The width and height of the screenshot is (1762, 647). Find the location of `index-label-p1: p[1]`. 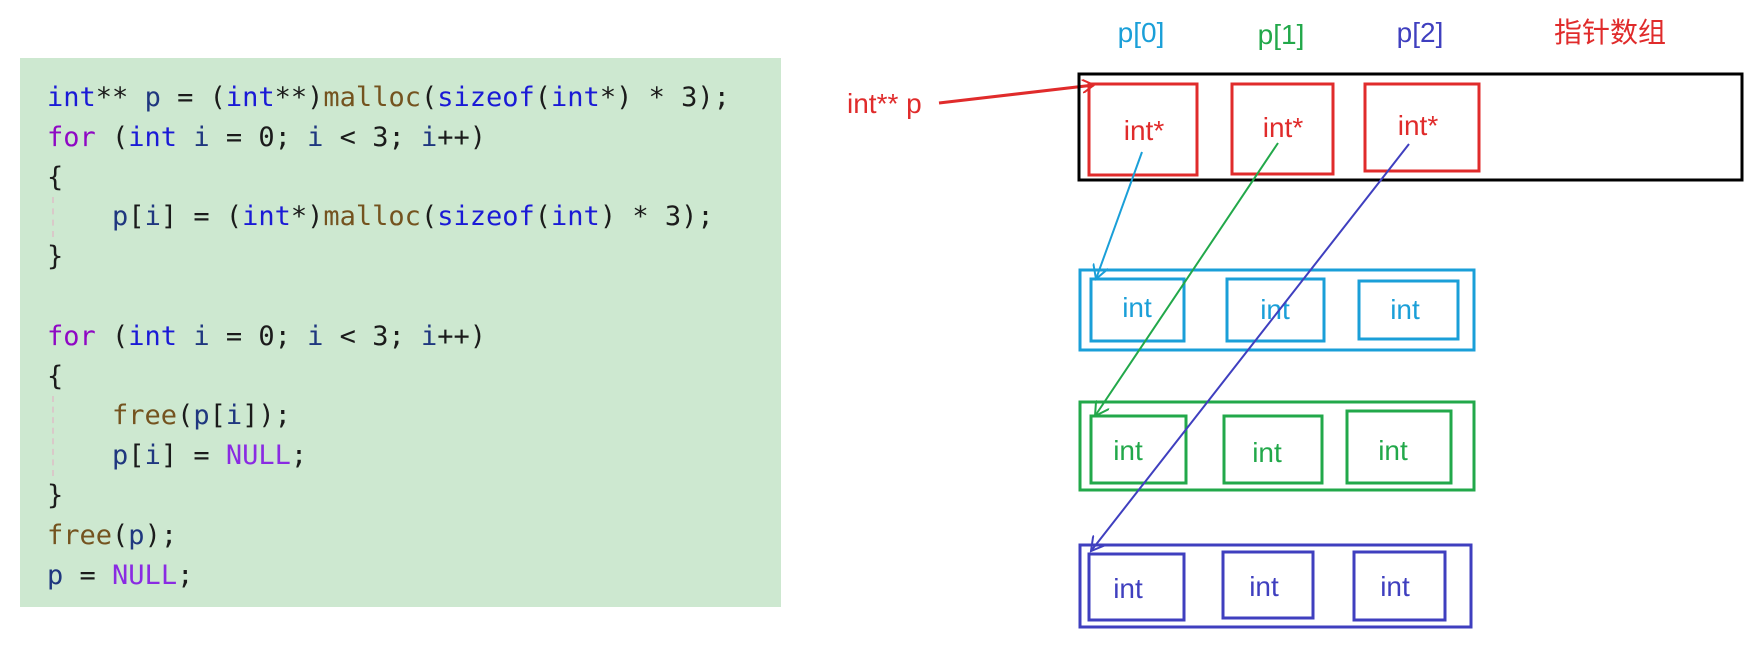

index-label-p1: p[1] is located at coordinates (1281, 34).